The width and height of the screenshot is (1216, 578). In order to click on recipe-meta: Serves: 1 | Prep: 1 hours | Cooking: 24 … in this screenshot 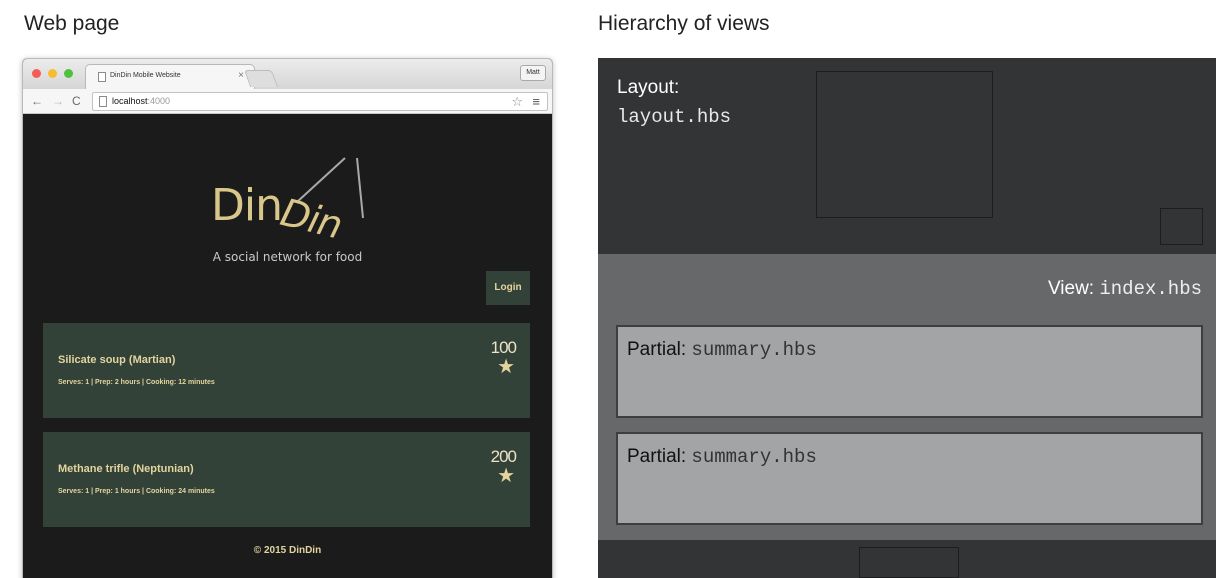, I will do `click(136, 491)`.